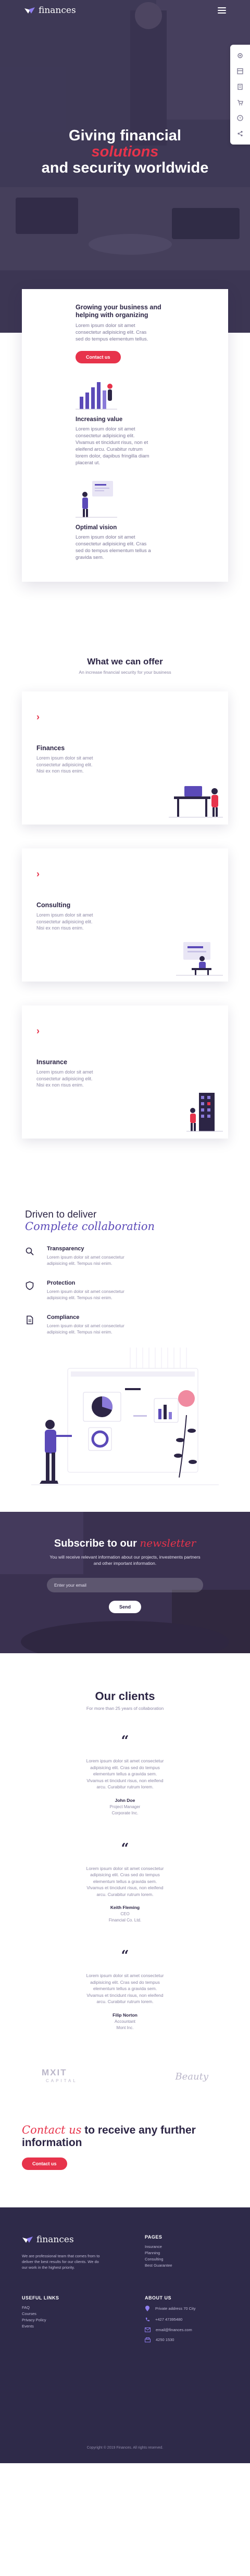  I want to click on shield-icon, so click(30, 1285).